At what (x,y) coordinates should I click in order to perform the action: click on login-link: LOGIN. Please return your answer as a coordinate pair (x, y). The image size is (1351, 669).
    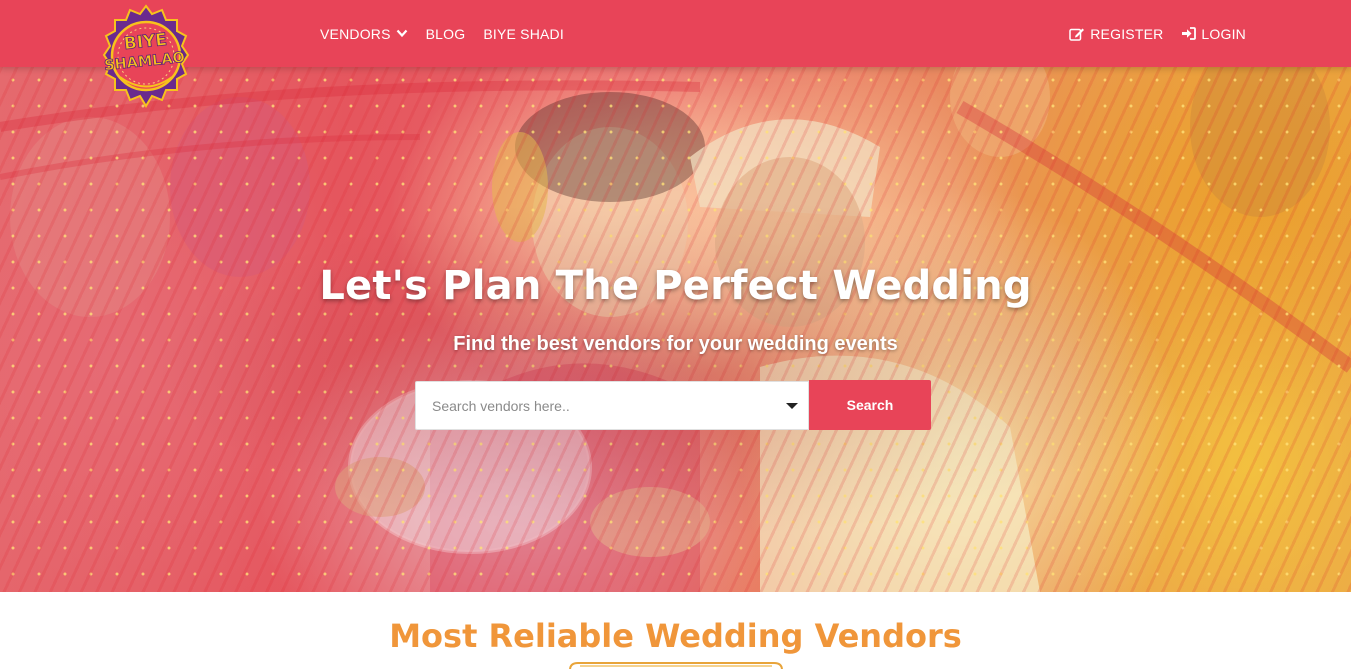
    Looking at the image, I should click on (1213, 34).